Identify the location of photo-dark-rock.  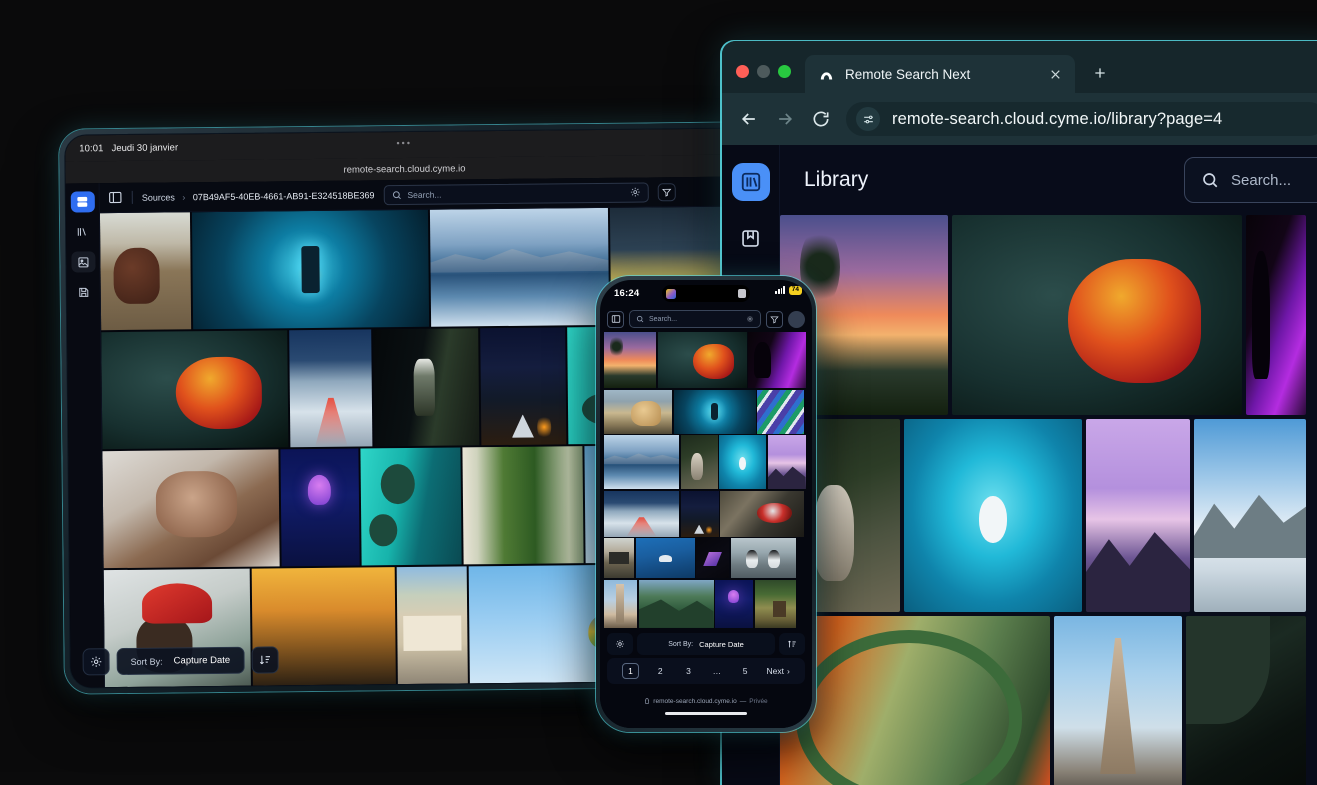
(1246, 700).